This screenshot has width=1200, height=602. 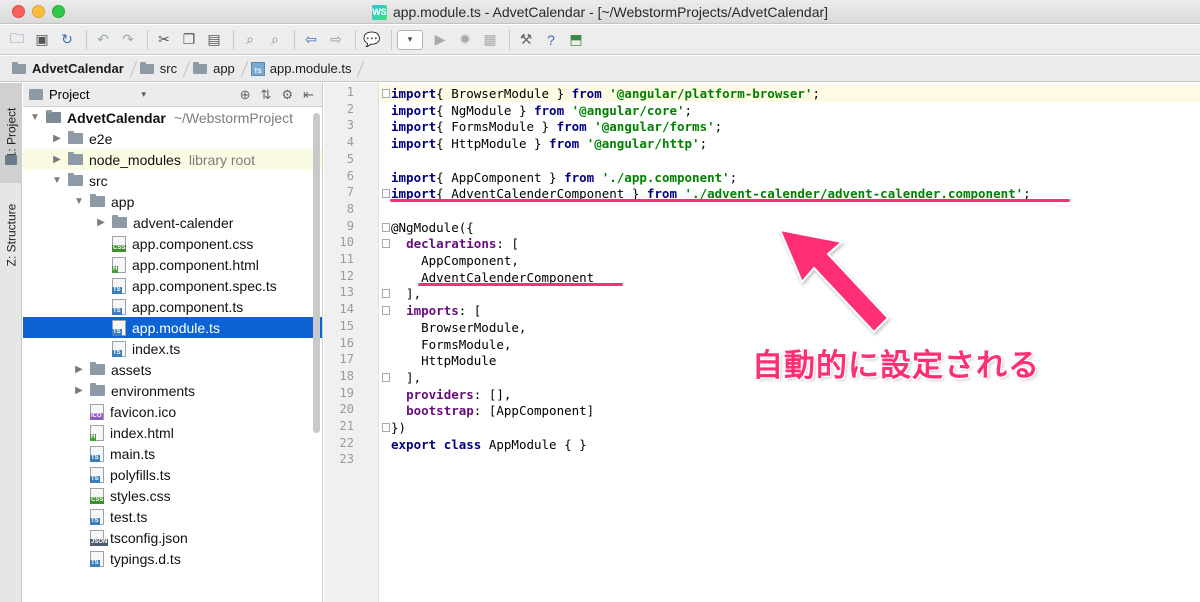 What do you see at coordinates (70, 69) in the screenshot?
I see `breadcrumb-project: AdvetCalendar` at bounding box center [70, 69].